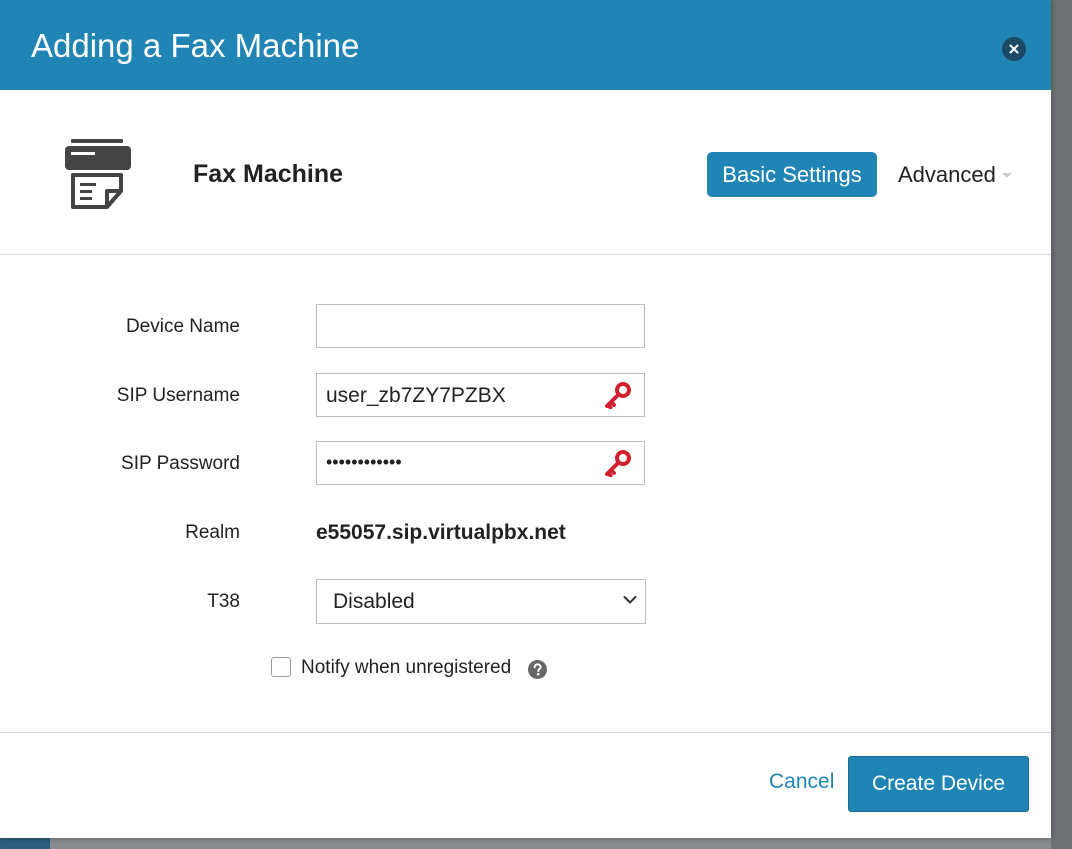 This screenshot has height=849, width=1072. What do you see at coordinates (525, 732) in the screenshot?
I see `footer-divider` at bounding box center [525, 732].